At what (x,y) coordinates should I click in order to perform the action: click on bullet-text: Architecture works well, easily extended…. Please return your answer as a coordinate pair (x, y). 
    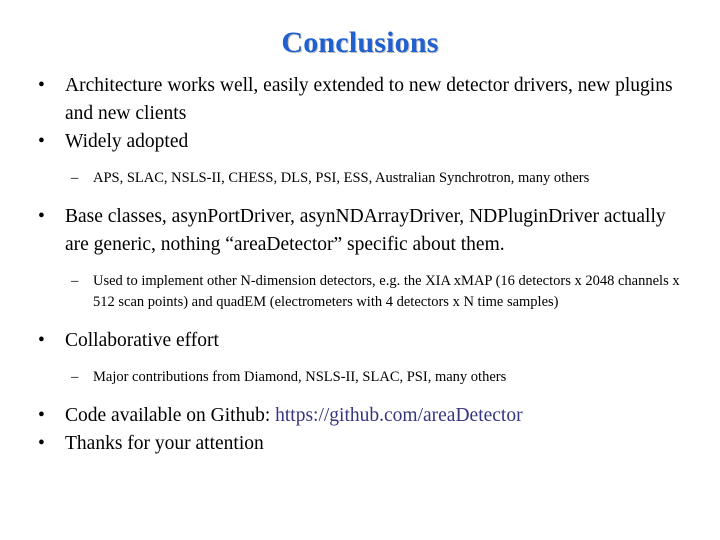
    Looking at the image, I should click on (369, 99).